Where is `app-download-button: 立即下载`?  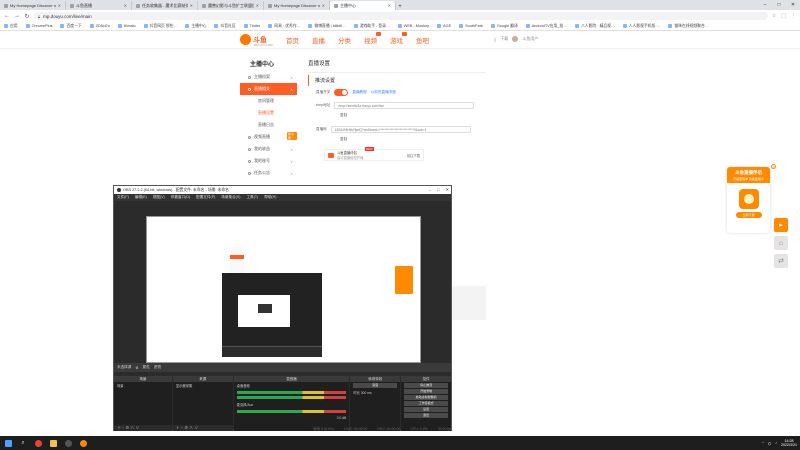
app-download-button: 立即下载 is located at coordinates (748, 215).